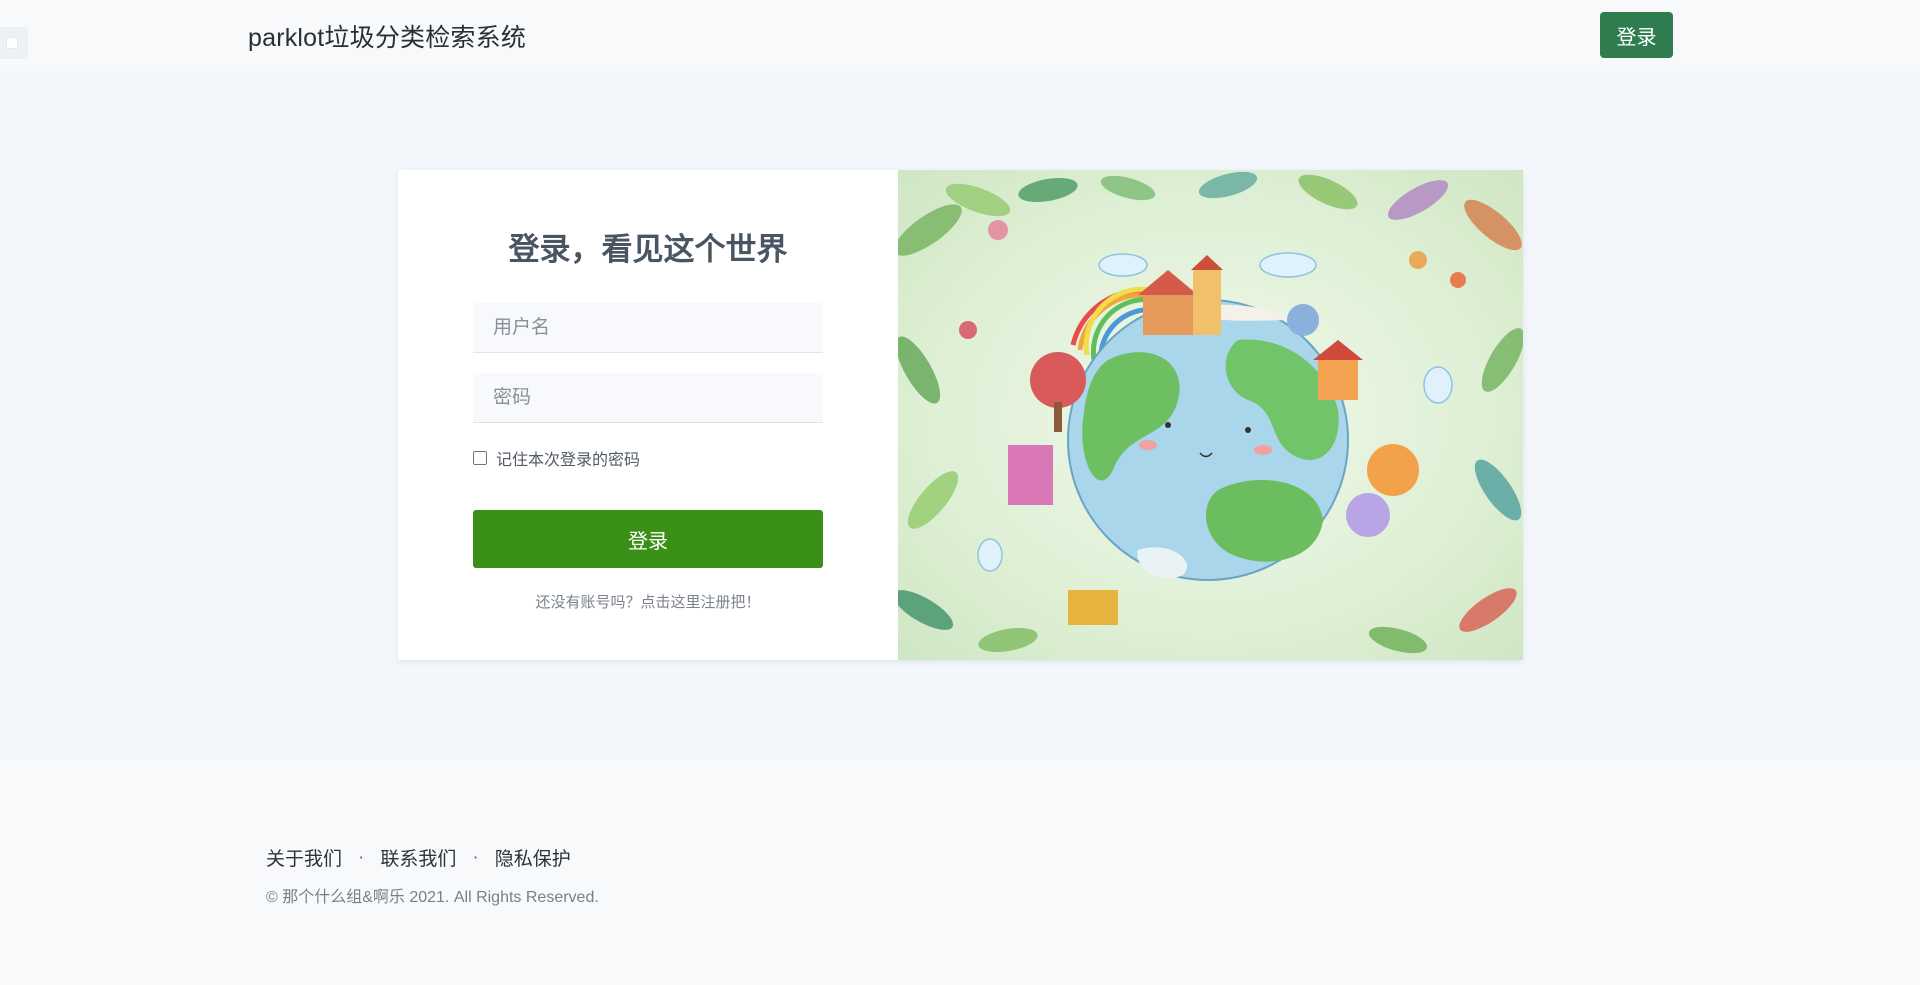 Image resolution: width=1920 pixels, height=985 pixels. I want to click on footer-link-contact: 联系我们, so click(418, 857).